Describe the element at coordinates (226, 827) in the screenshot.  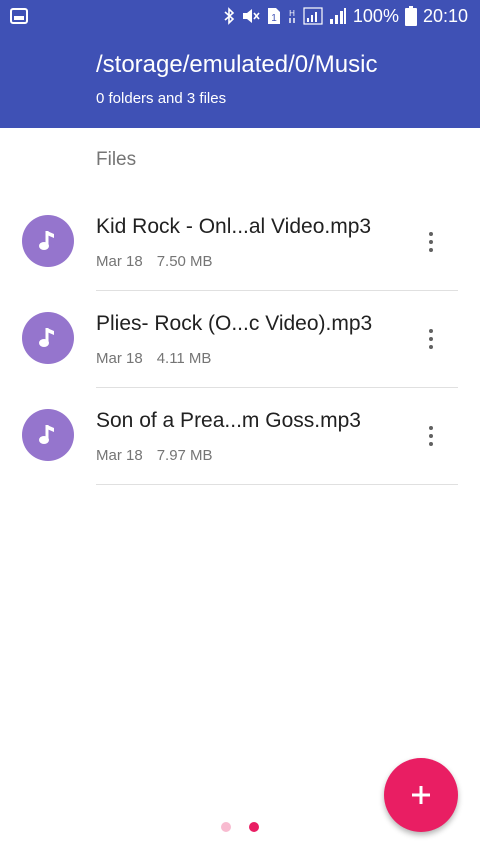
I see `page-dot` at that location.